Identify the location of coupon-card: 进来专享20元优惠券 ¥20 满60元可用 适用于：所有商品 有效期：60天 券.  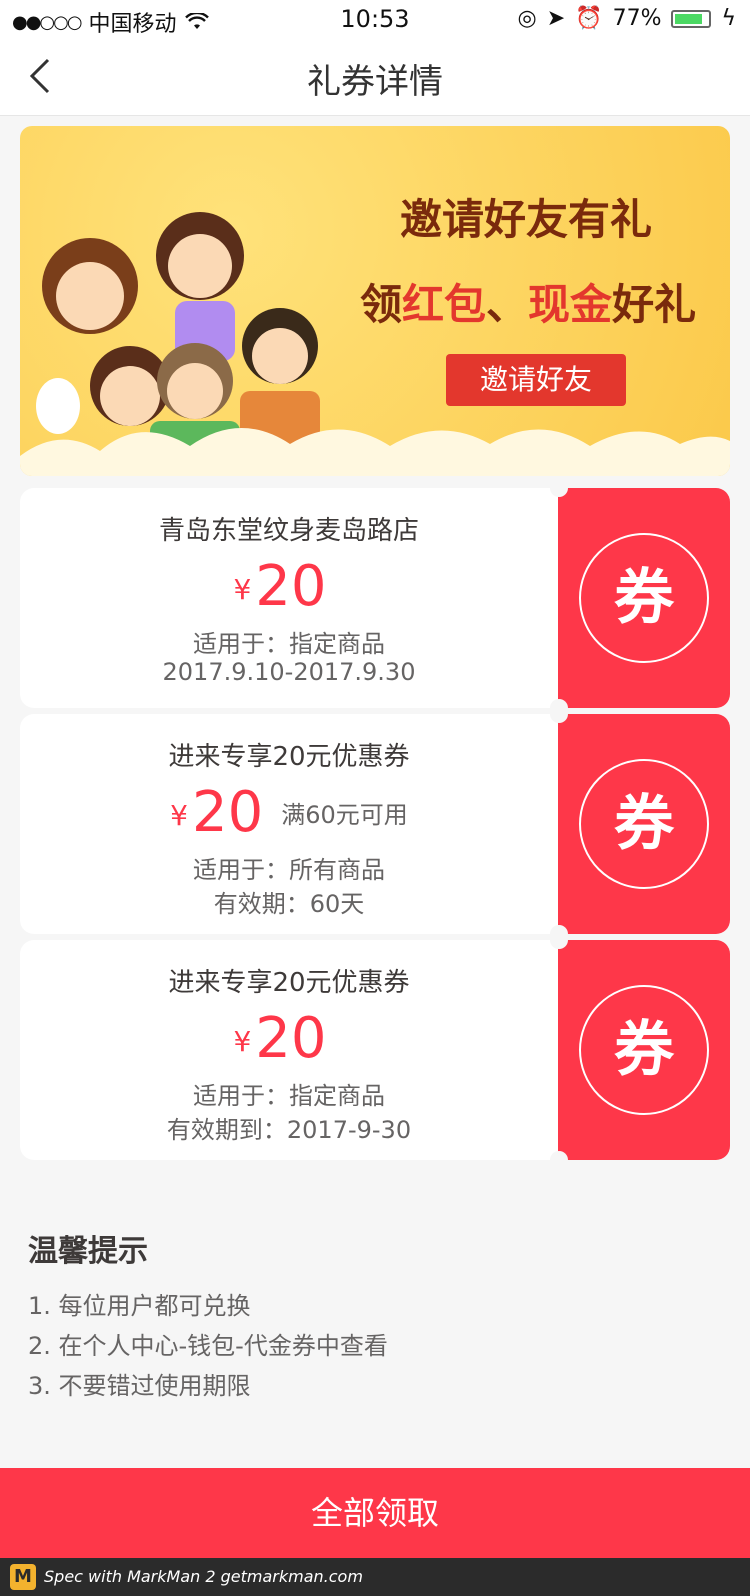
(375, 824).